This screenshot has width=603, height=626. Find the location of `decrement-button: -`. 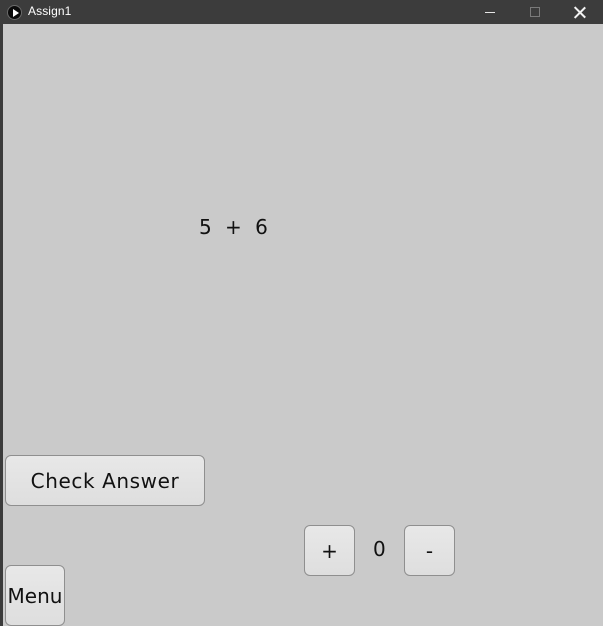

decrement-button: - is located at coordinates (429, 550).